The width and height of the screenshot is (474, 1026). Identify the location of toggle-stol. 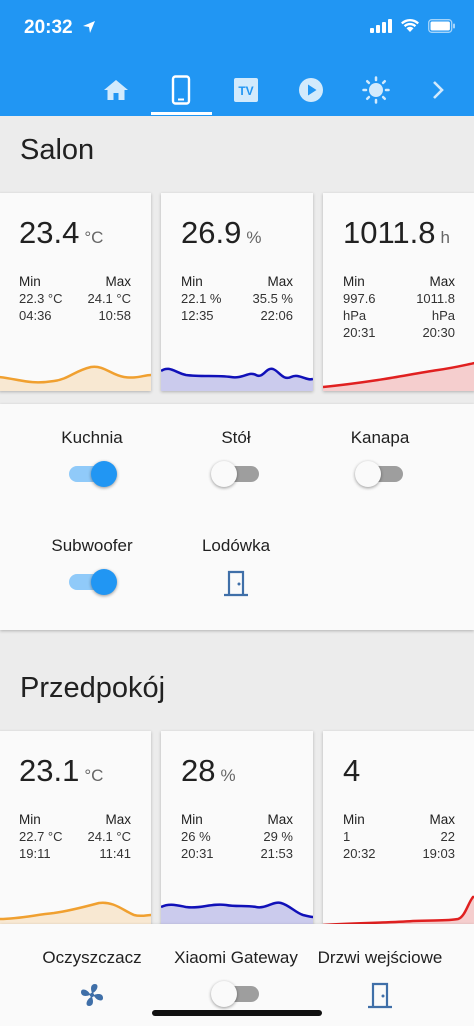
(235, 474).